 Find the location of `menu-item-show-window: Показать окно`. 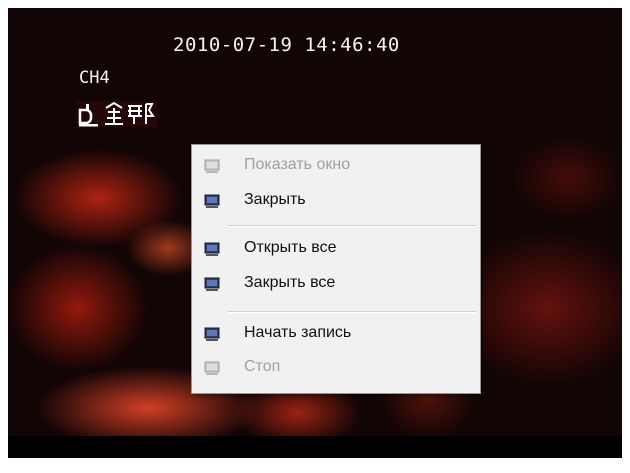

menu-item-show-window: Показать окно is located at coordinates (336, 166).